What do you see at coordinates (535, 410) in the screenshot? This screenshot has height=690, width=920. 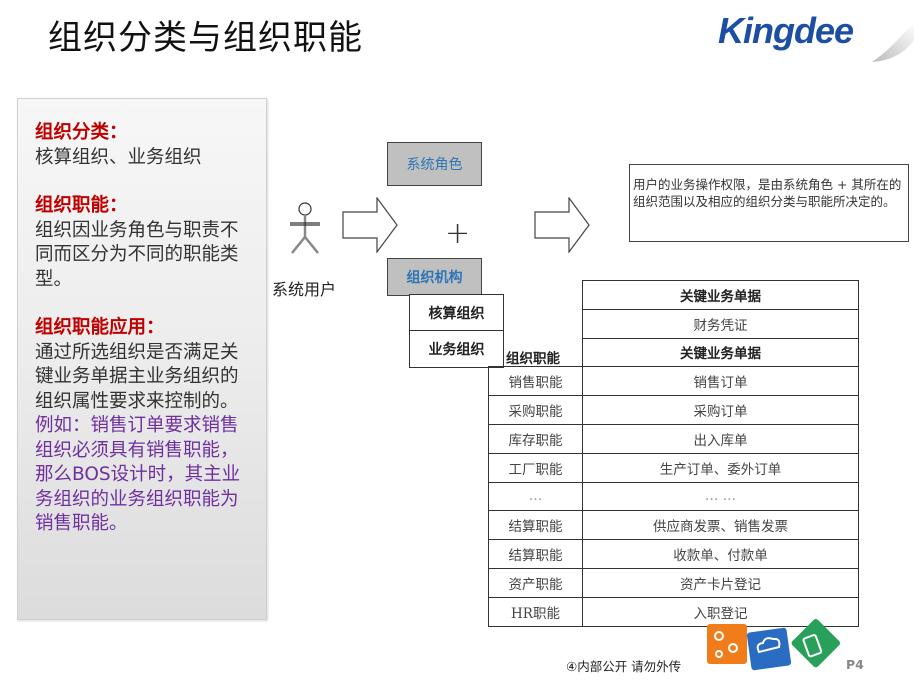 I see `table-cell: 采购职能` at bounding box center [535, 410].